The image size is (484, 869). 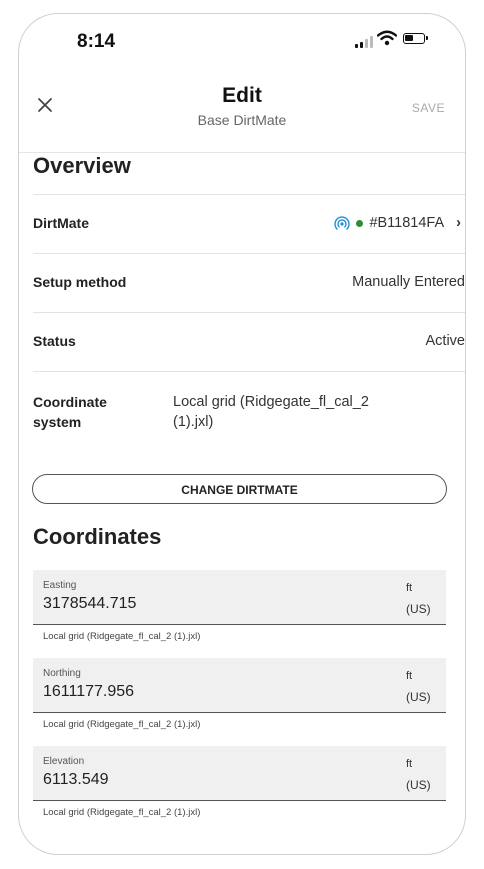 I want to click on coordinate-system-label-line2: system, so click(x=57, y=422).